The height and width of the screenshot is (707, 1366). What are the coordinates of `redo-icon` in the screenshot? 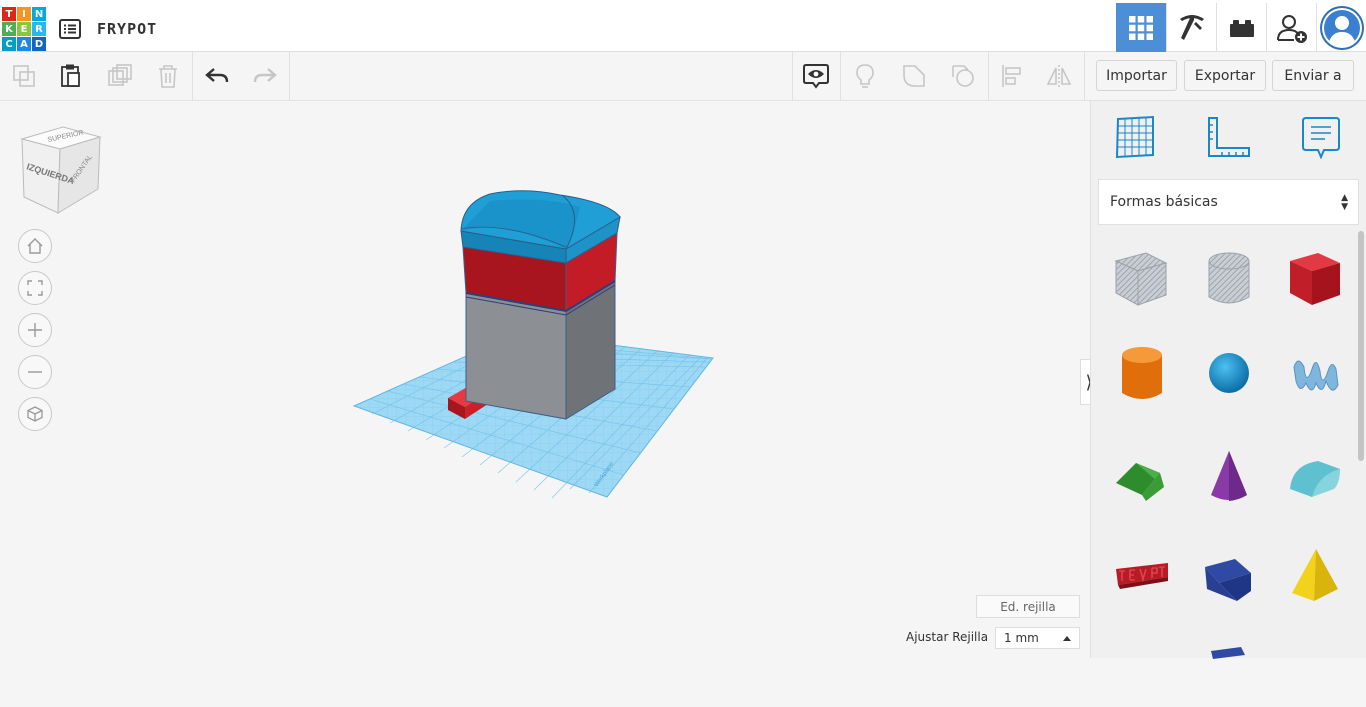 It's located at (265, 75).